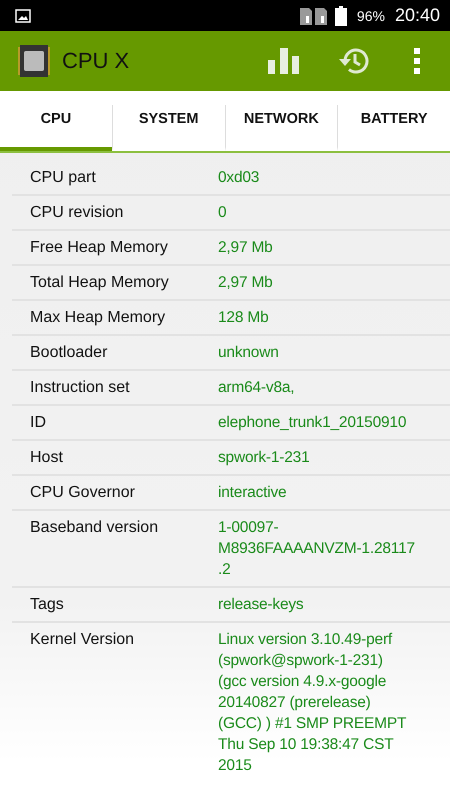 This screenshot has width=450, height=800. I want to click on property-label: CPU revision, so click(77, 213).